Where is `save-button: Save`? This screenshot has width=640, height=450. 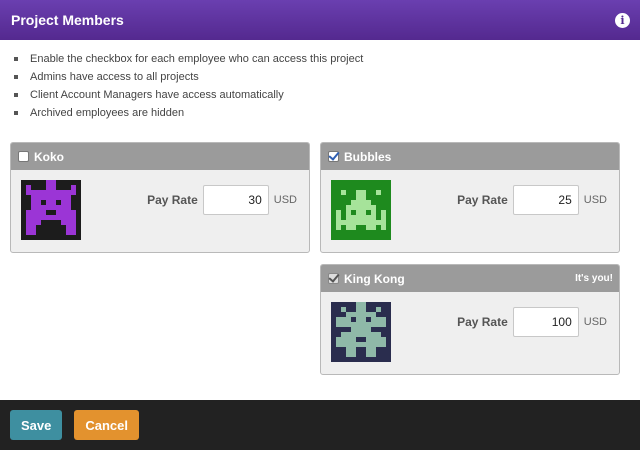
save-button: Save is located at coordinates (36, 425).